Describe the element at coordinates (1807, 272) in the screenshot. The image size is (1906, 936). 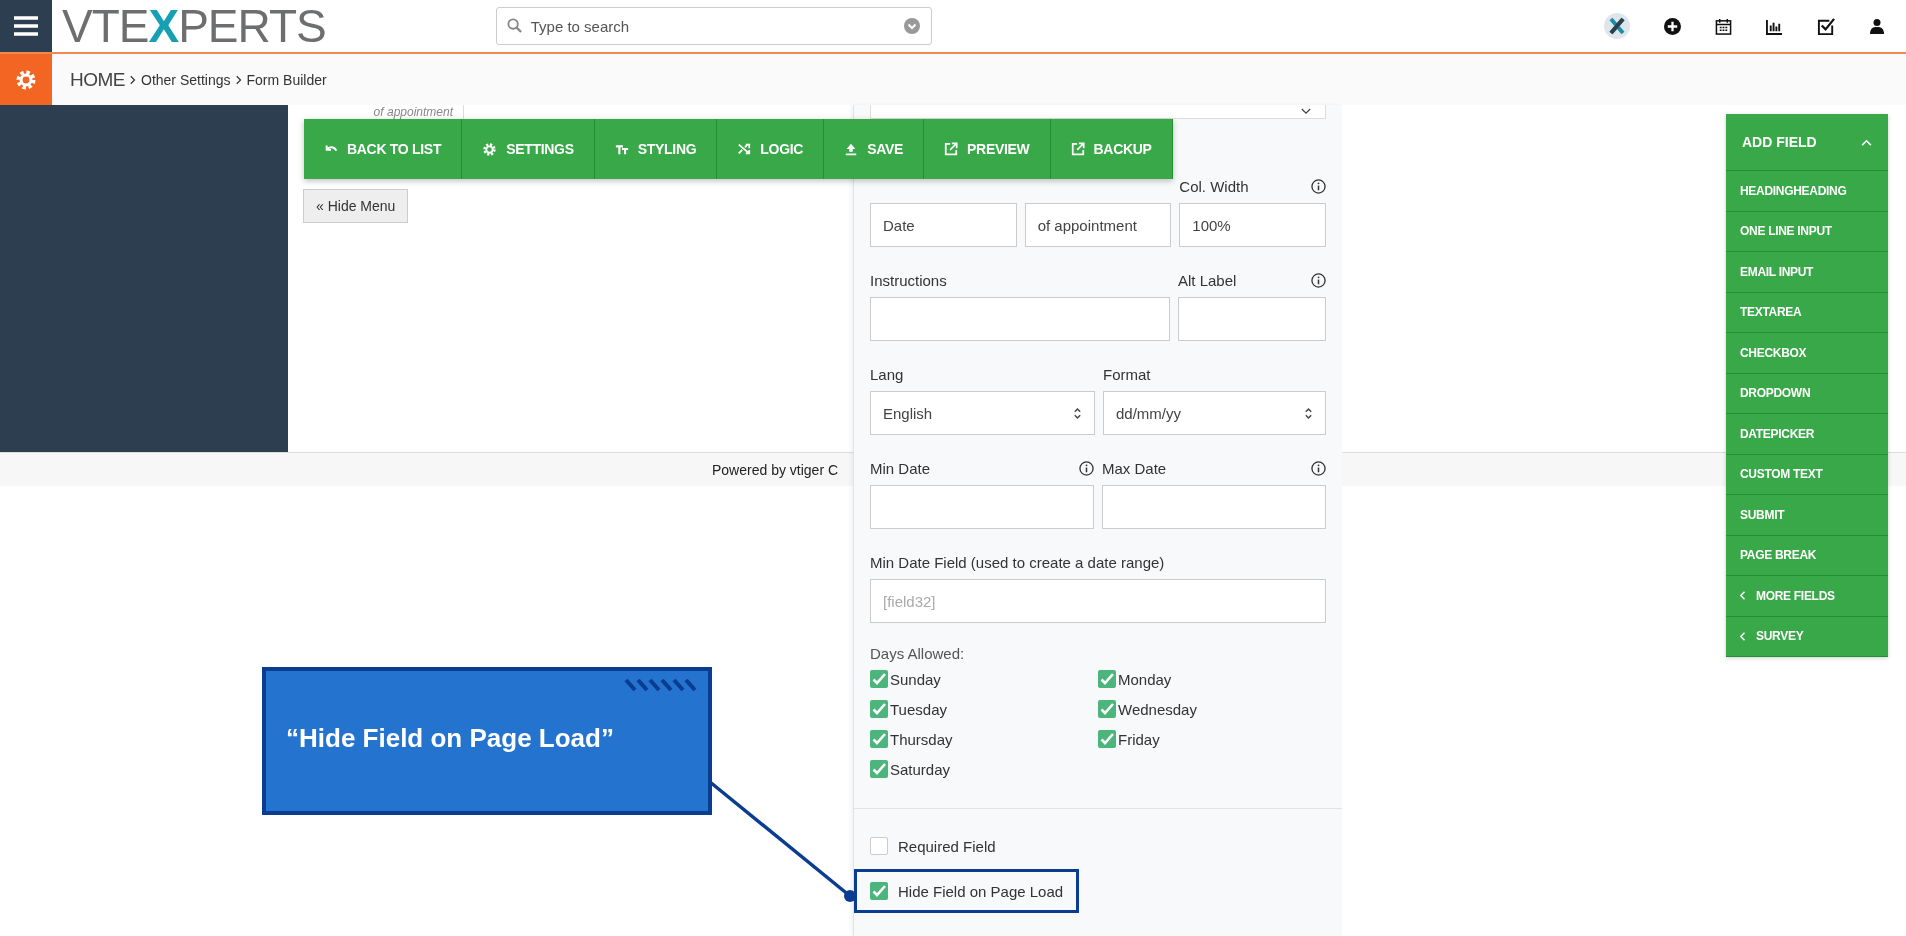
I see `field-type-item: EMAIL INPUT` at that location.